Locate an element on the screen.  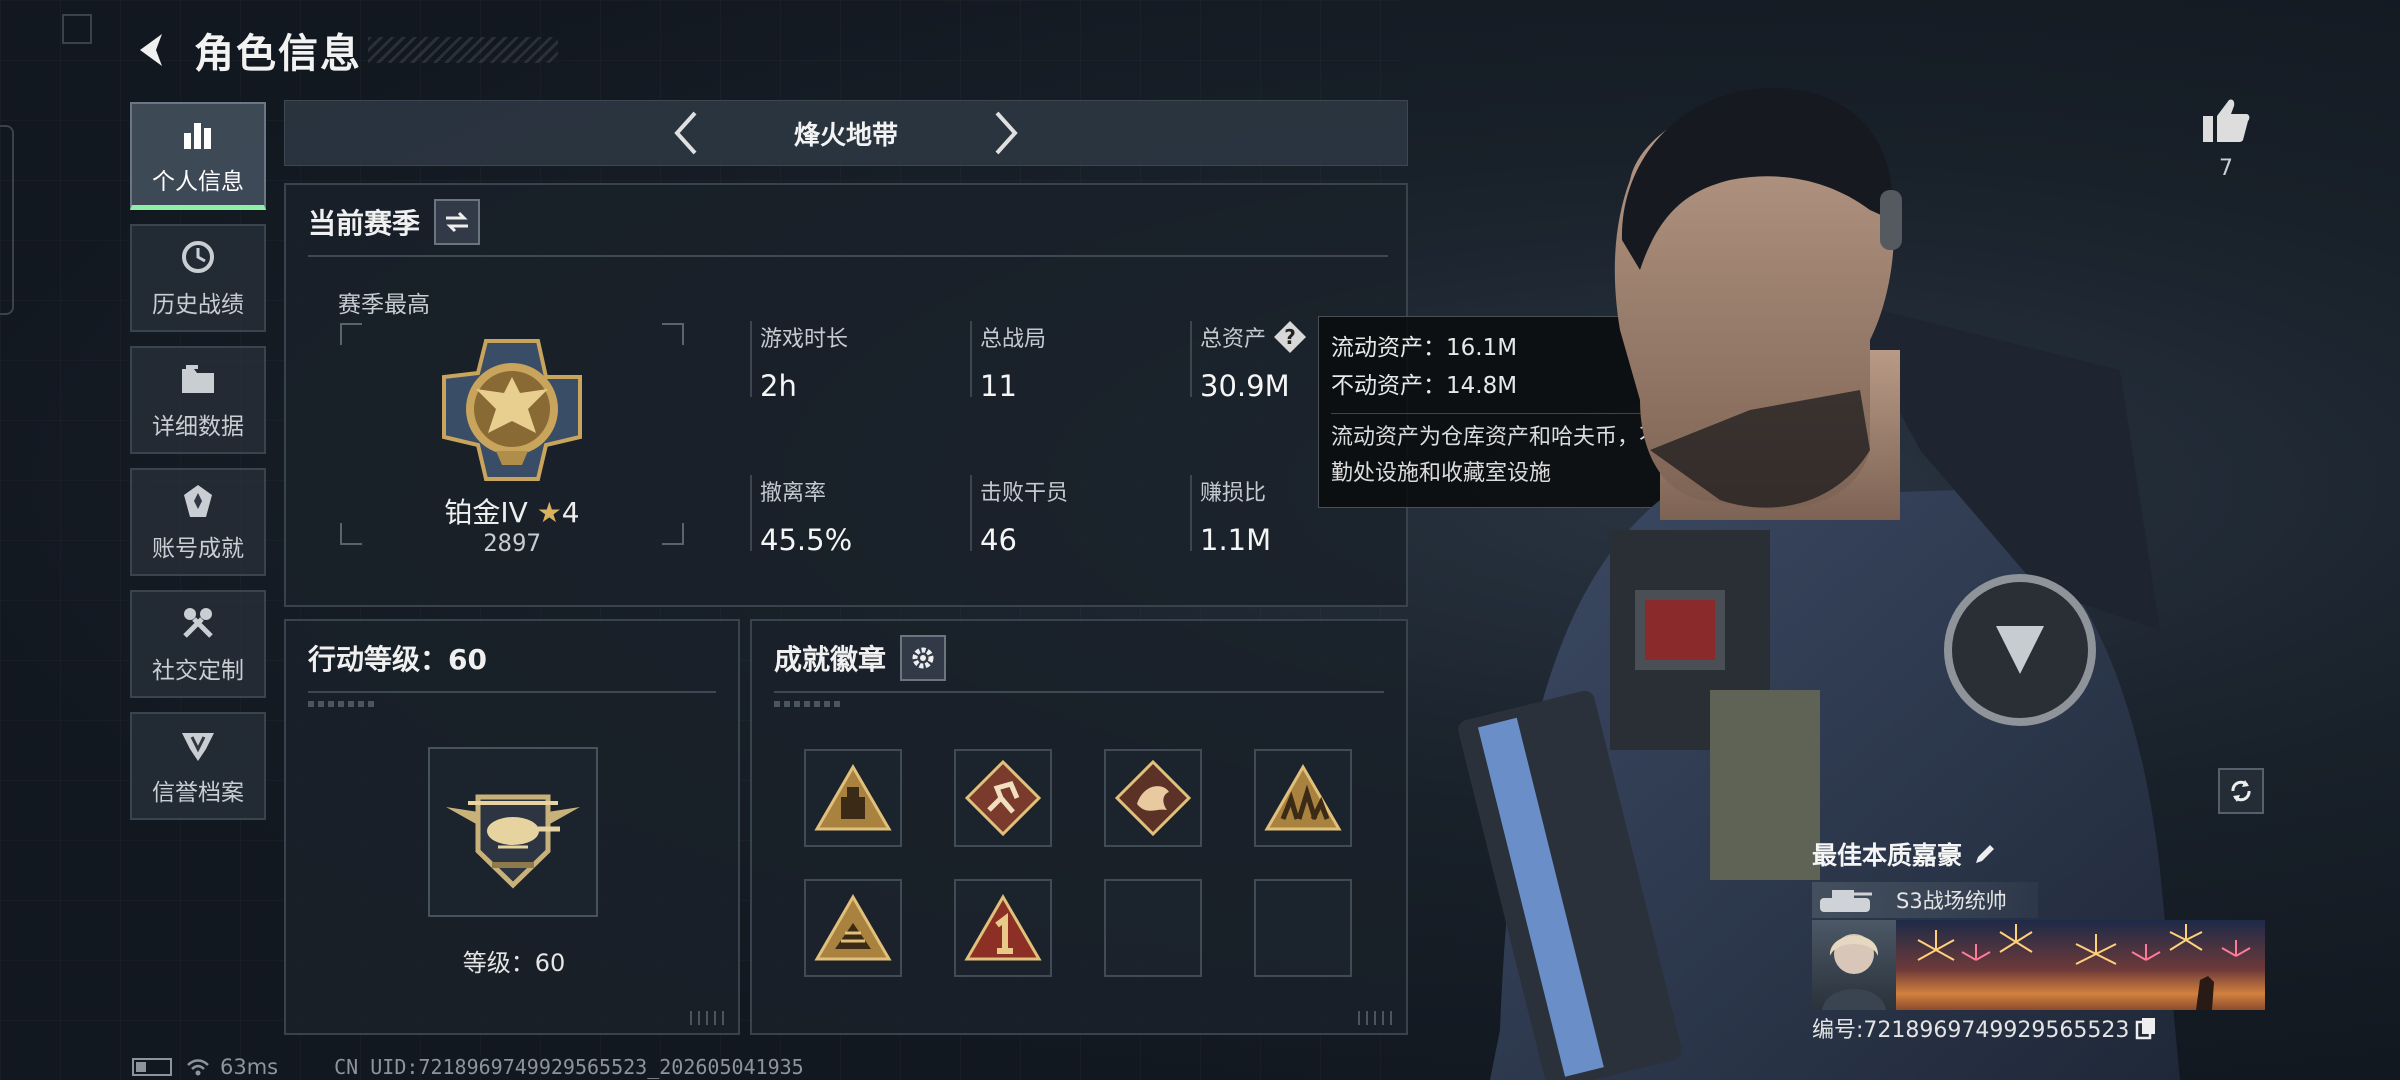
sidebar-item-label: 个人信息 is located at coordinates (198, 181).